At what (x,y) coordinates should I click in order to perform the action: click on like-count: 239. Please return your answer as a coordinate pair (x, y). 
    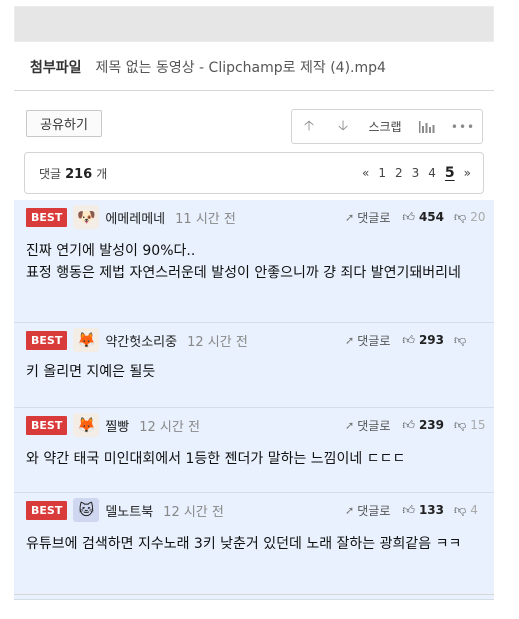
    Looking at the image, I should click on (431, 425).